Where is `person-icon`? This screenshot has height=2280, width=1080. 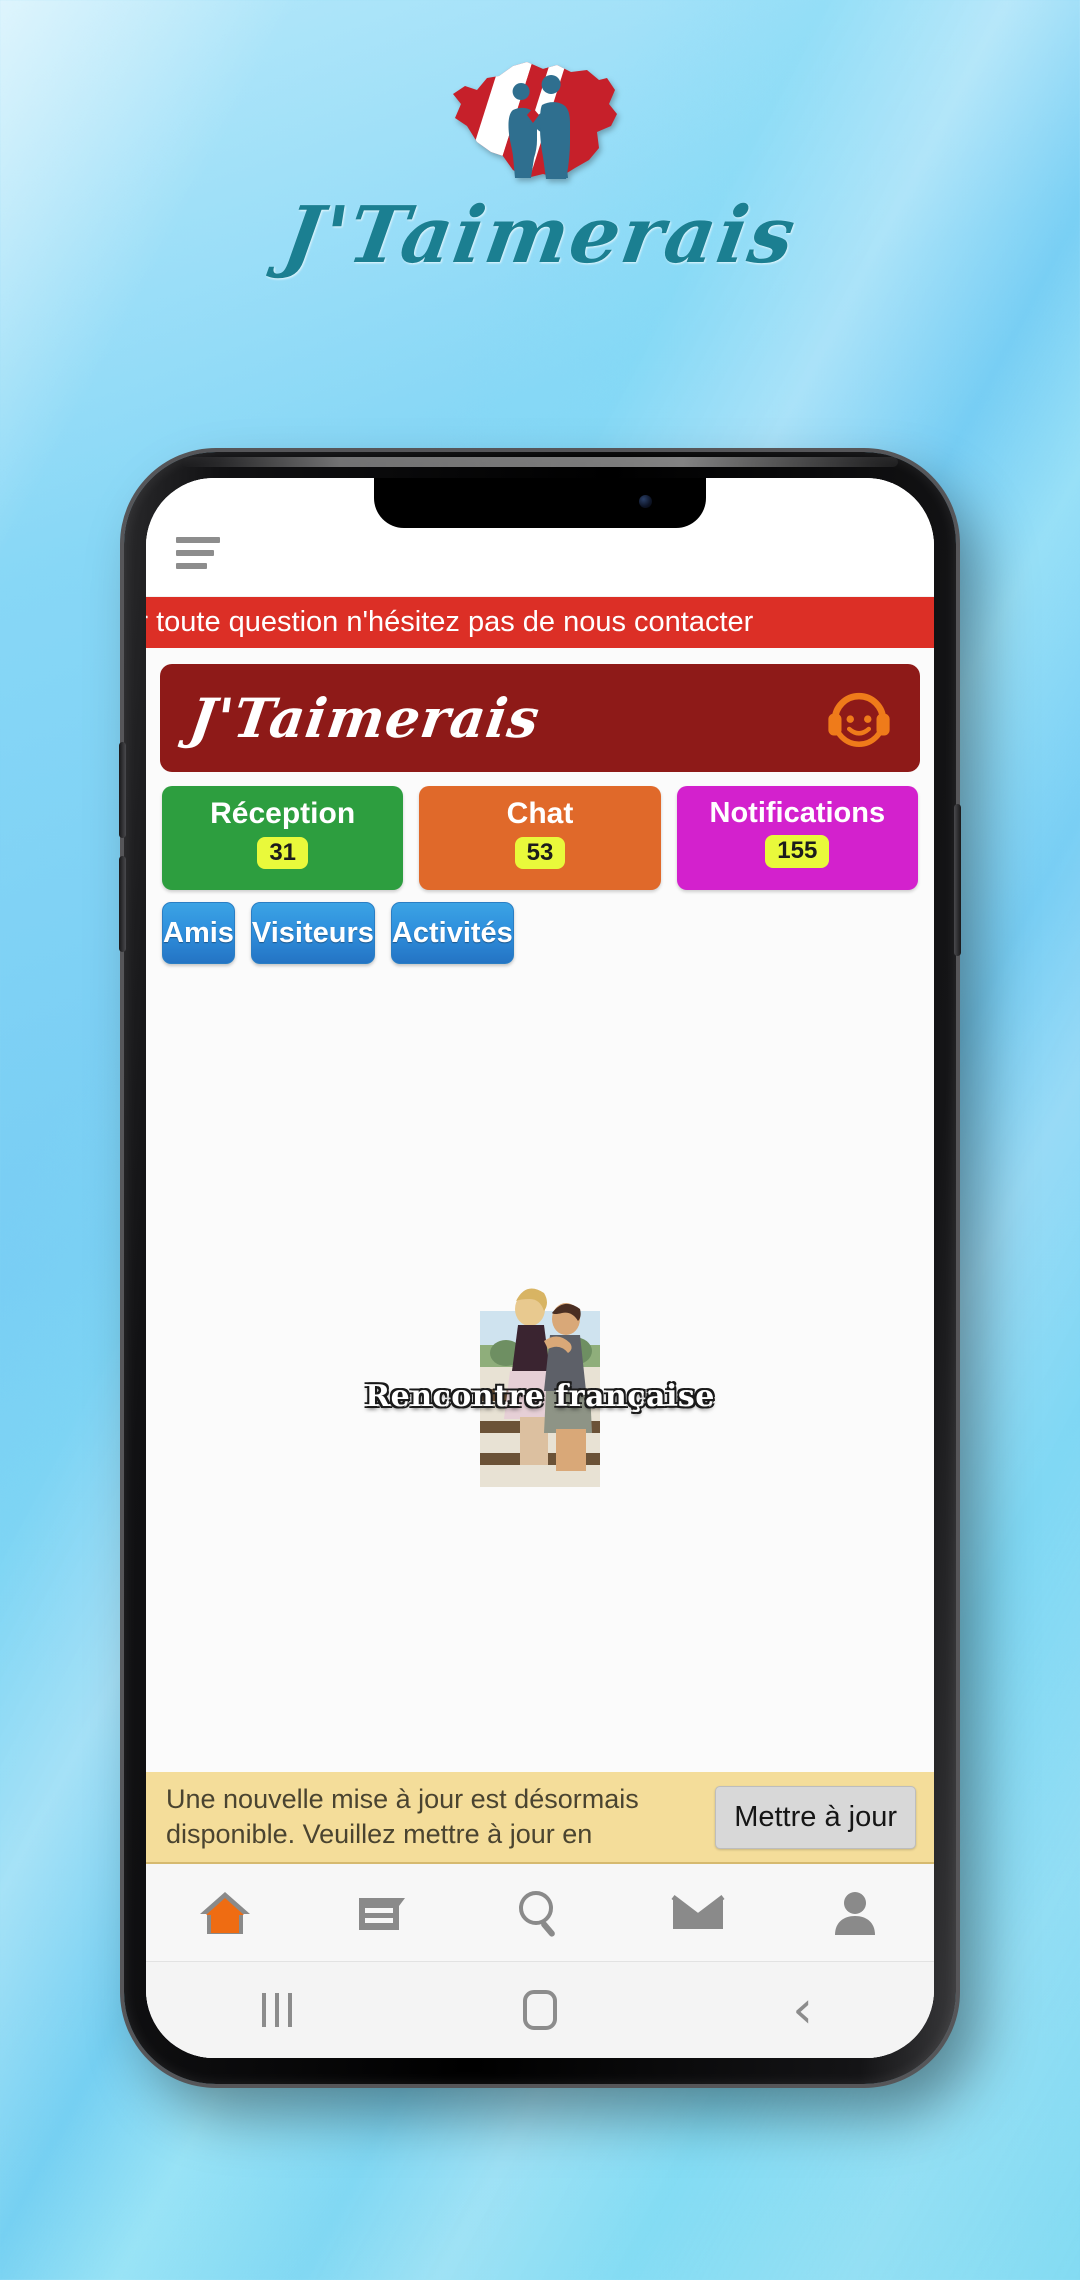
person-icon is located at coordinates (855, 1913).